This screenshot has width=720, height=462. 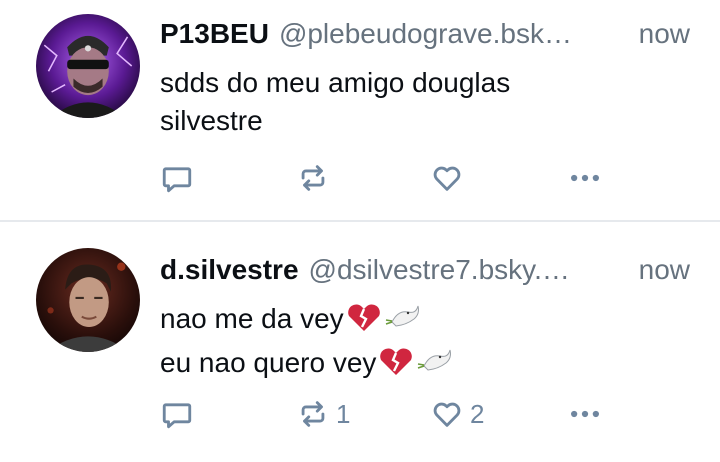 I want to click on post-text: sdds do meu amigo douglas silvestre, so click(x=420, y=102).